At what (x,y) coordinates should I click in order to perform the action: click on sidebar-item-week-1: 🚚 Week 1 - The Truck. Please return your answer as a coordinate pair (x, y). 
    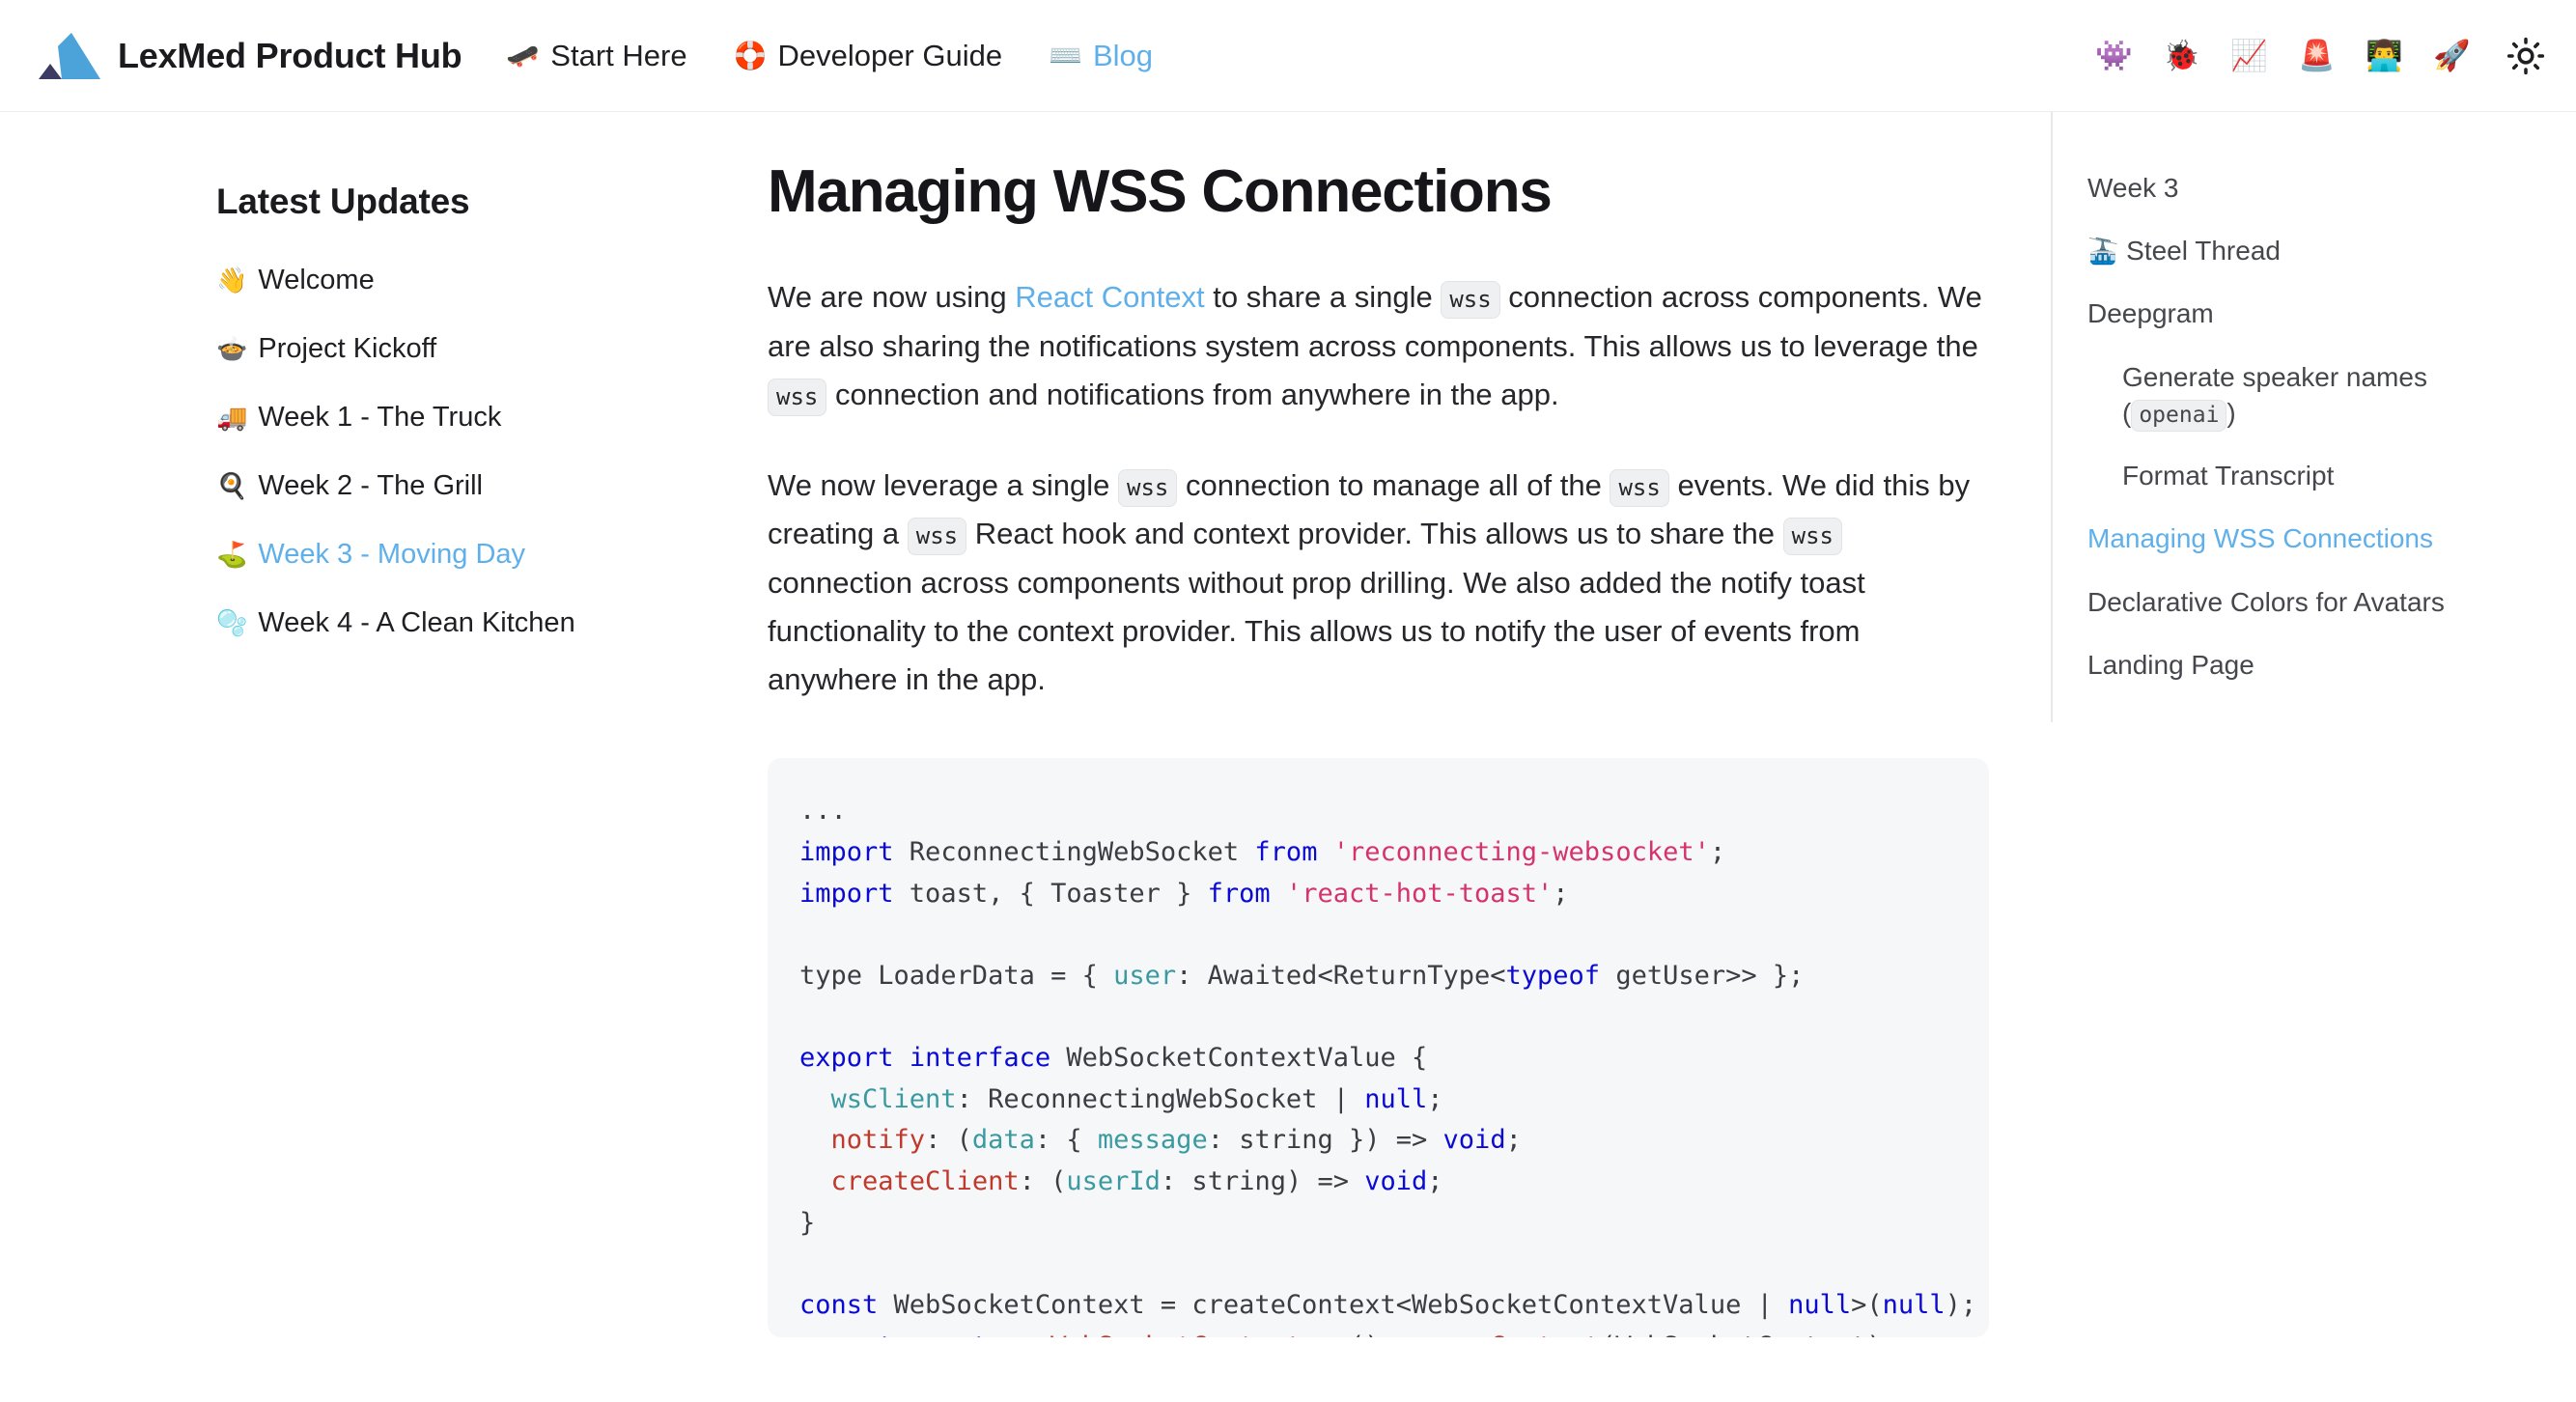
    Looking at the image, I should click on (477, 418).